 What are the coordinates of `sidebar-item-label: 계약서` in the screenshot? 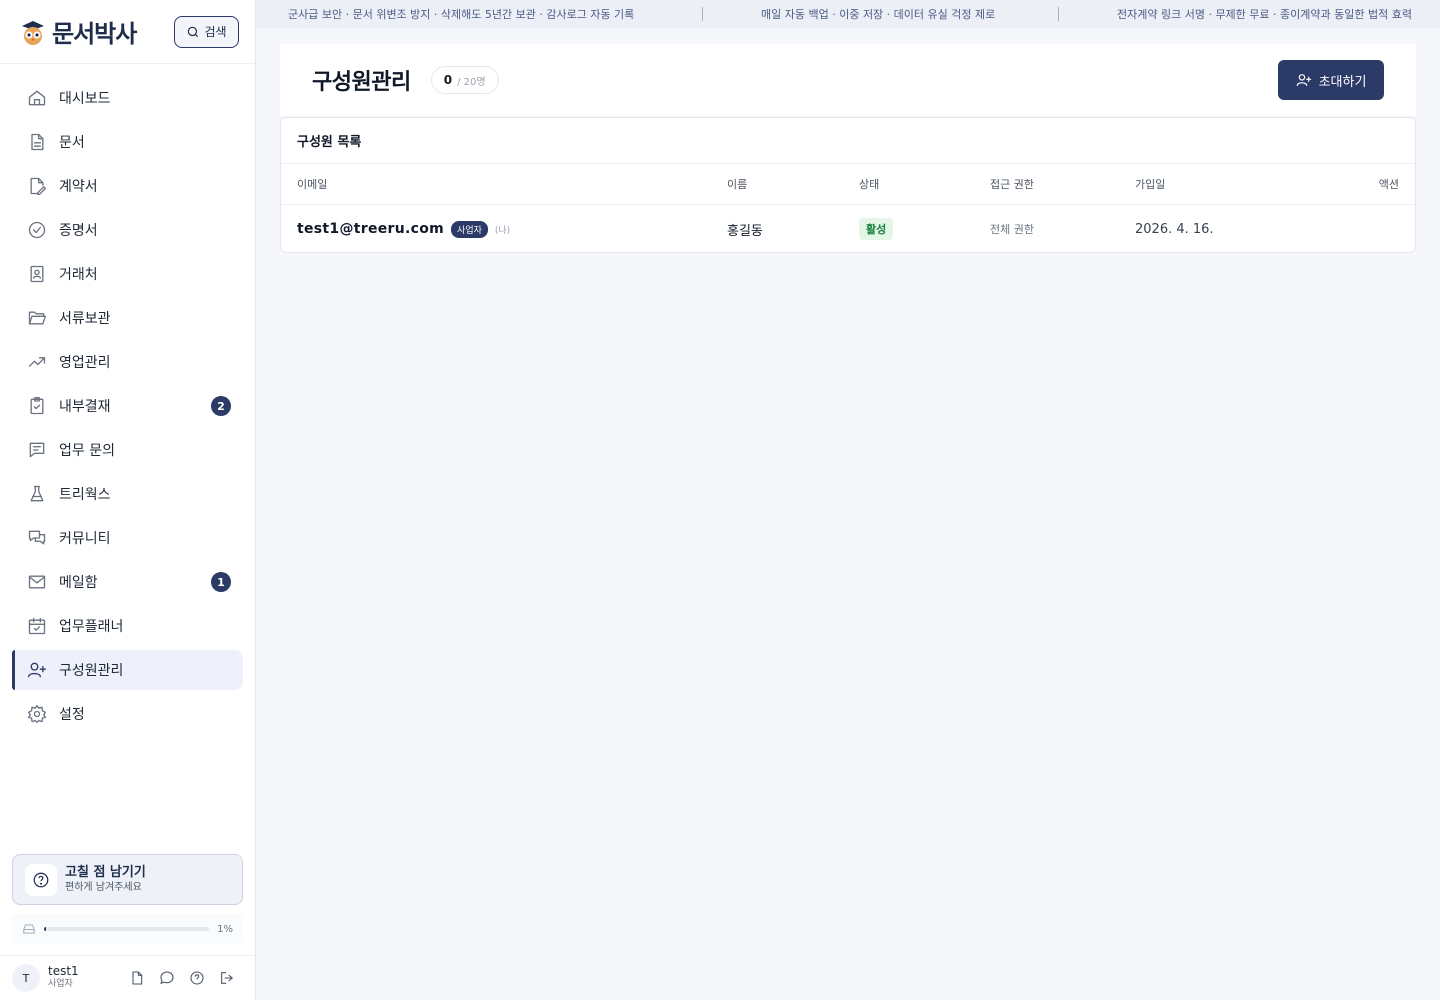 It's located at (78, 187).